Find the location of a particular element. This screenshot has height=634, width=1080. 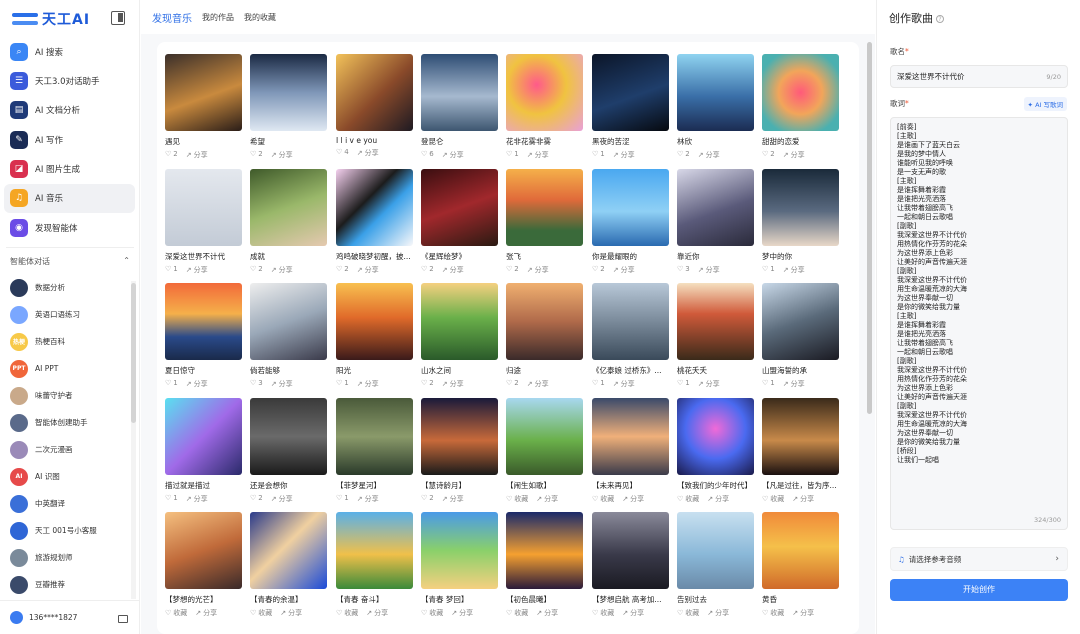

song-card: 花非花雾非雾 ♡ 1 ↗ 分享 is located at coordinates (544, 107).